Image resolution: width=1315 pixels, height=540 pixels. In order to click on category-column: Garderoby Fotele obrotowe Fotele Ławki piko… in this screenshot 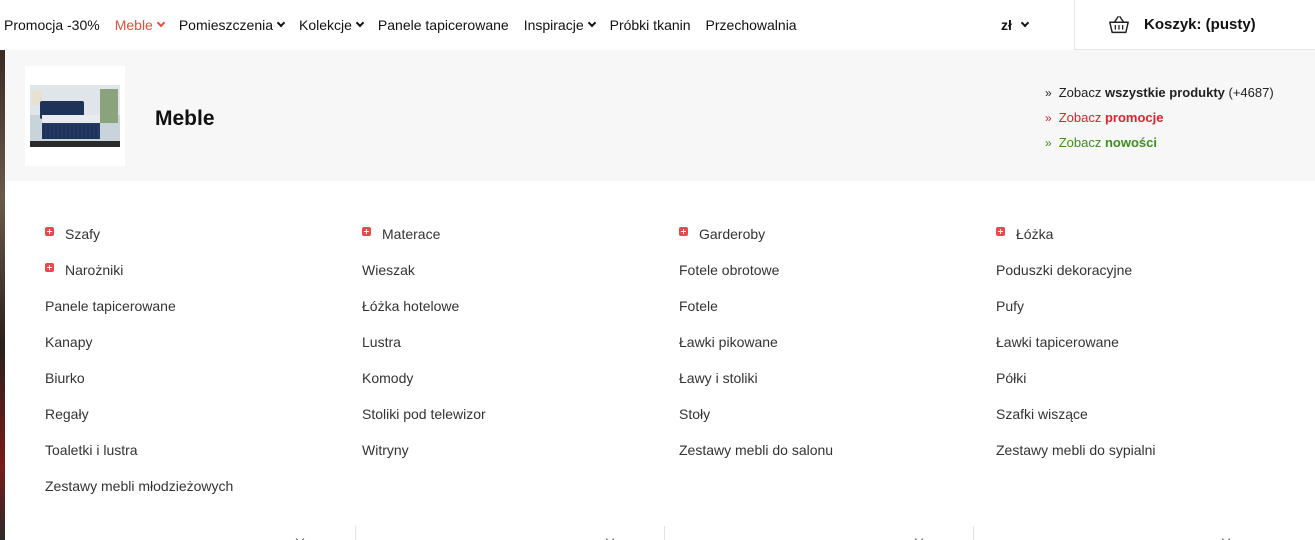, I will do `click(837, 360)`.